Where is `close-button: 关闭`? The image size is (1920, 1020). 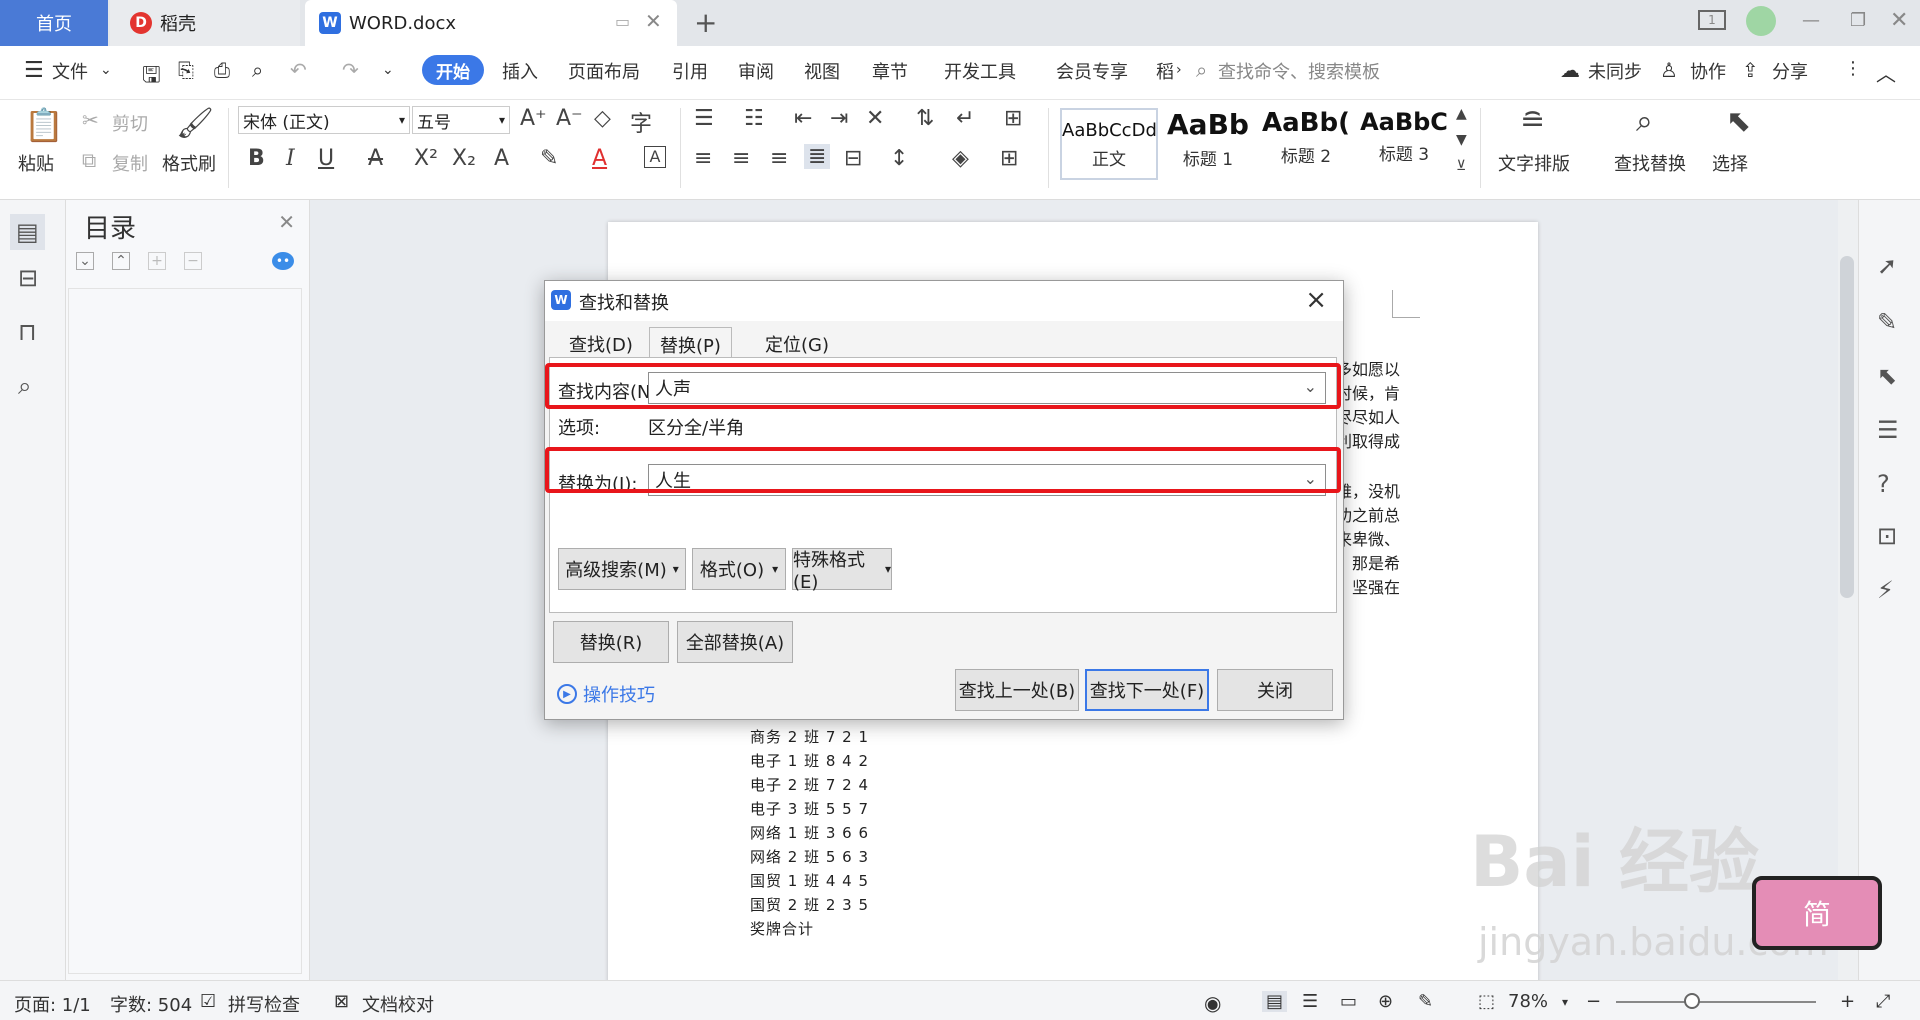 close-button: 关闭 is located at coordinates (1275, 690).